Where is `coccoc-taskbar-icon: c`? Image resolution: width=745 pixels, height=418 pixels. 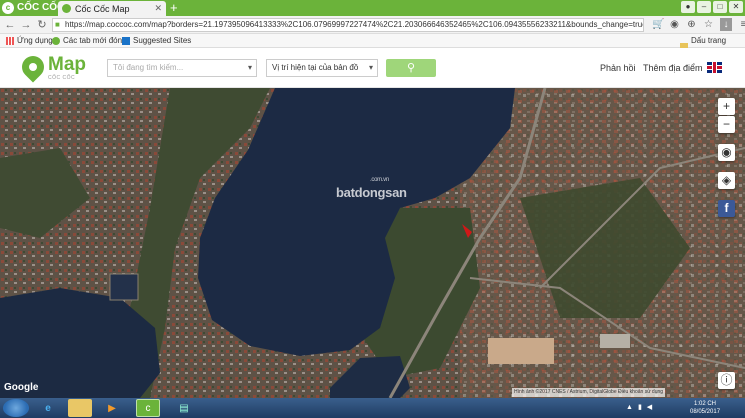 coccoc-taskbar-icon: c is located at coordinates (148, 408).